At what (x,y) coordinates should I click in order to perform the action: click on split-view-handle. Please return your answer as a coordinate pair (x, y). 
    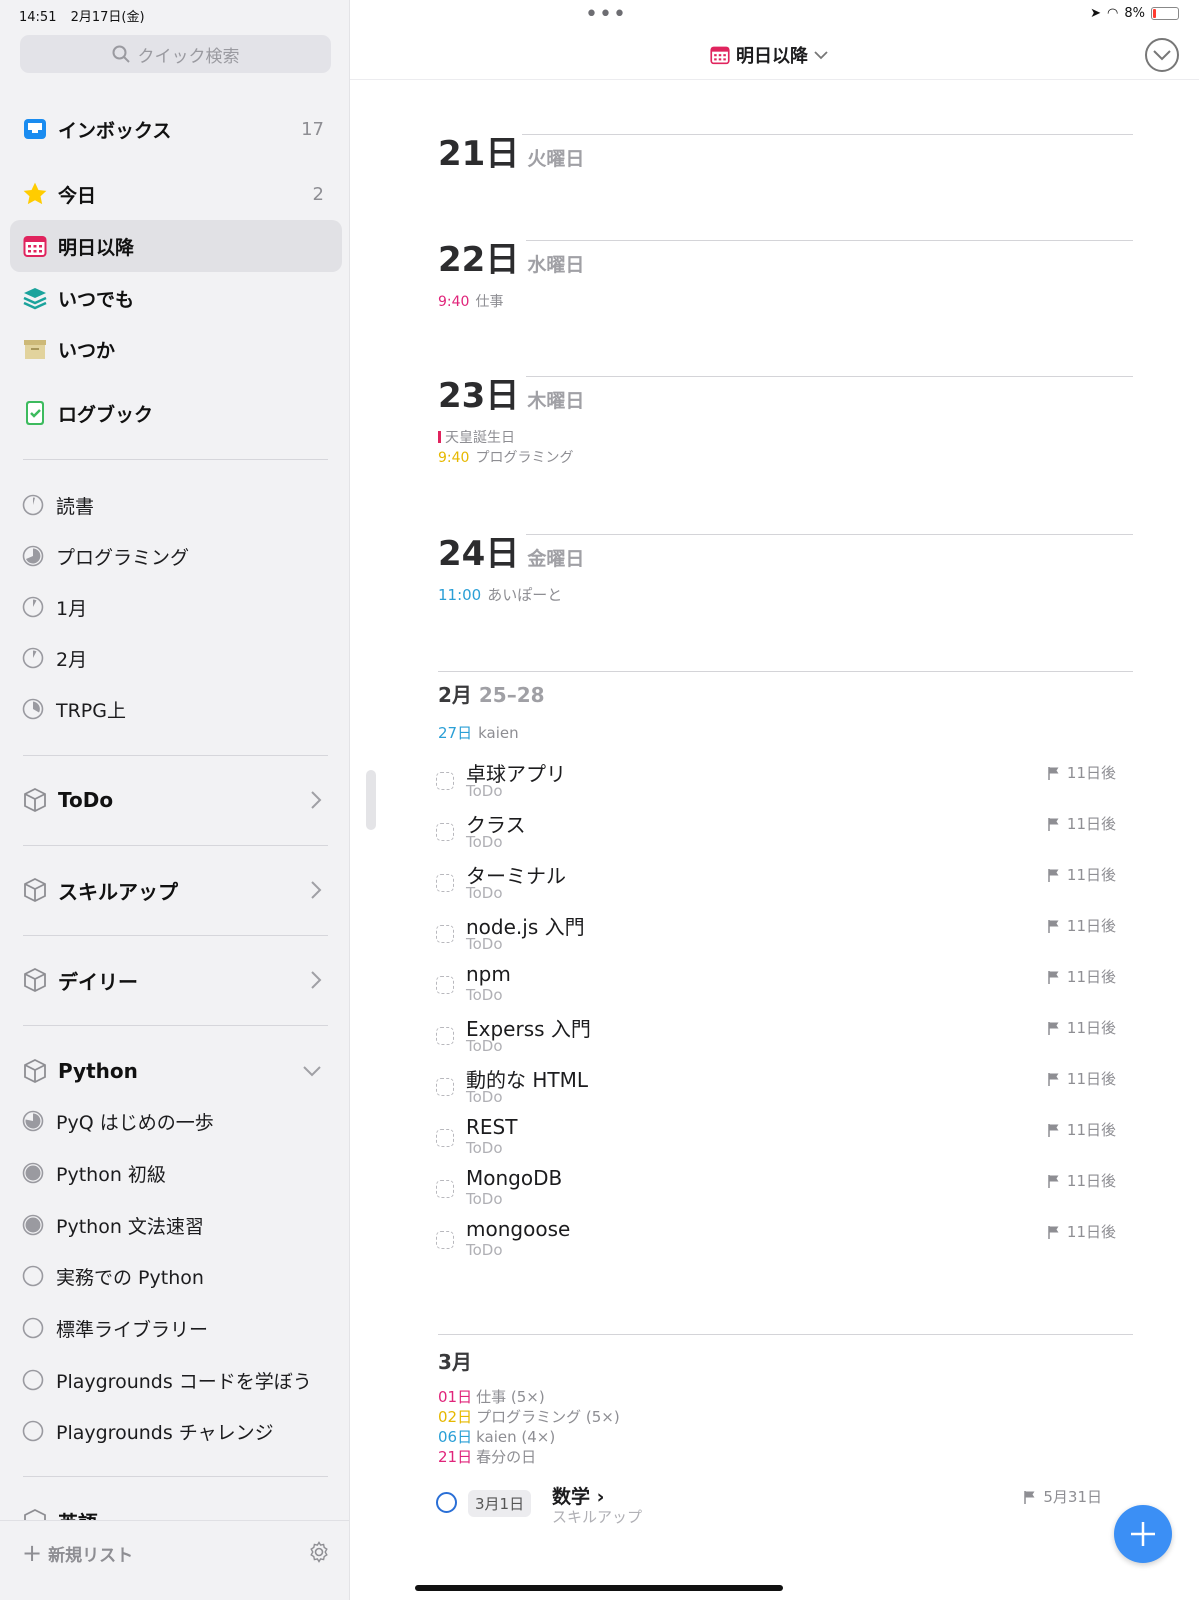
    Looking at the image, I should click on (371, 800).